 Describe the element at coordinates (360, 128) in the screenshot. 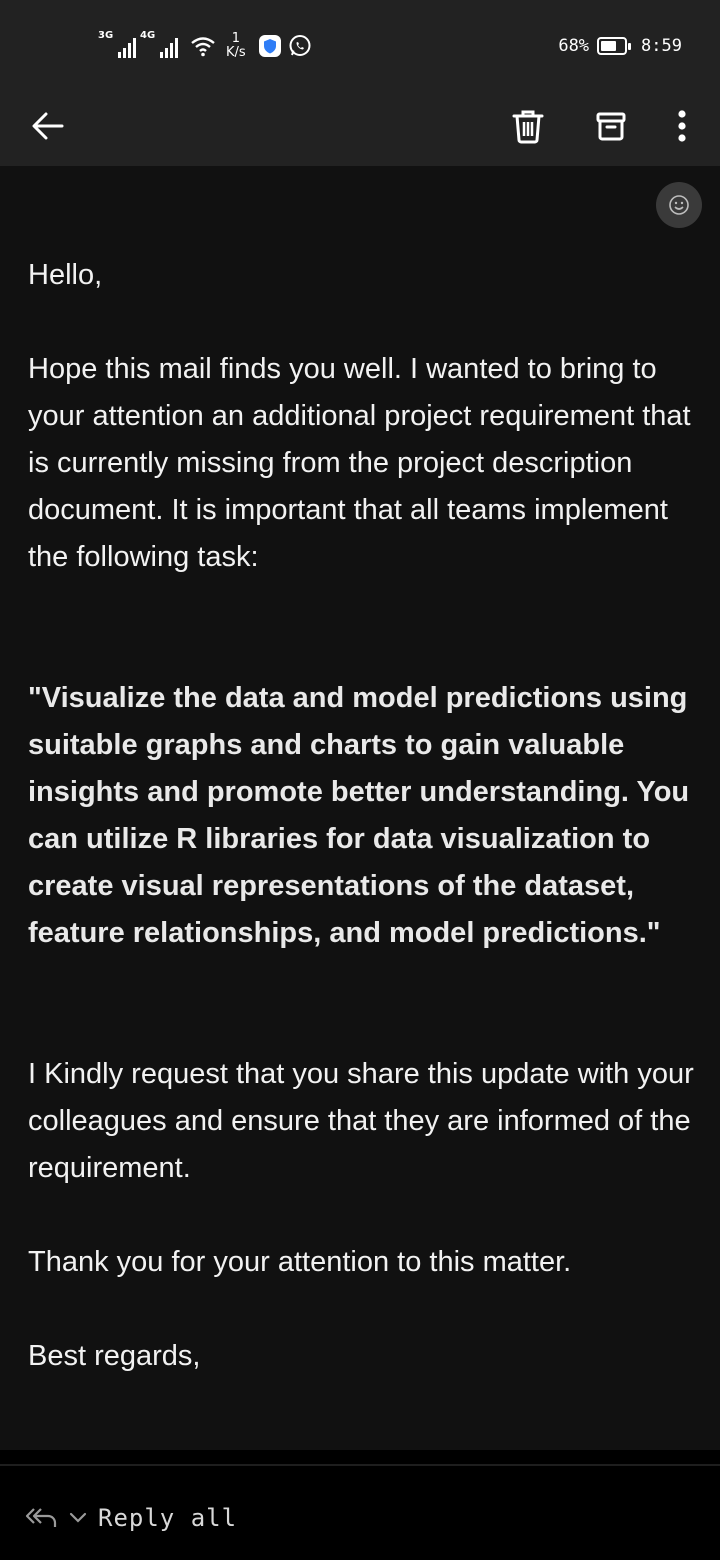

I see `email-toolbar` at that location.